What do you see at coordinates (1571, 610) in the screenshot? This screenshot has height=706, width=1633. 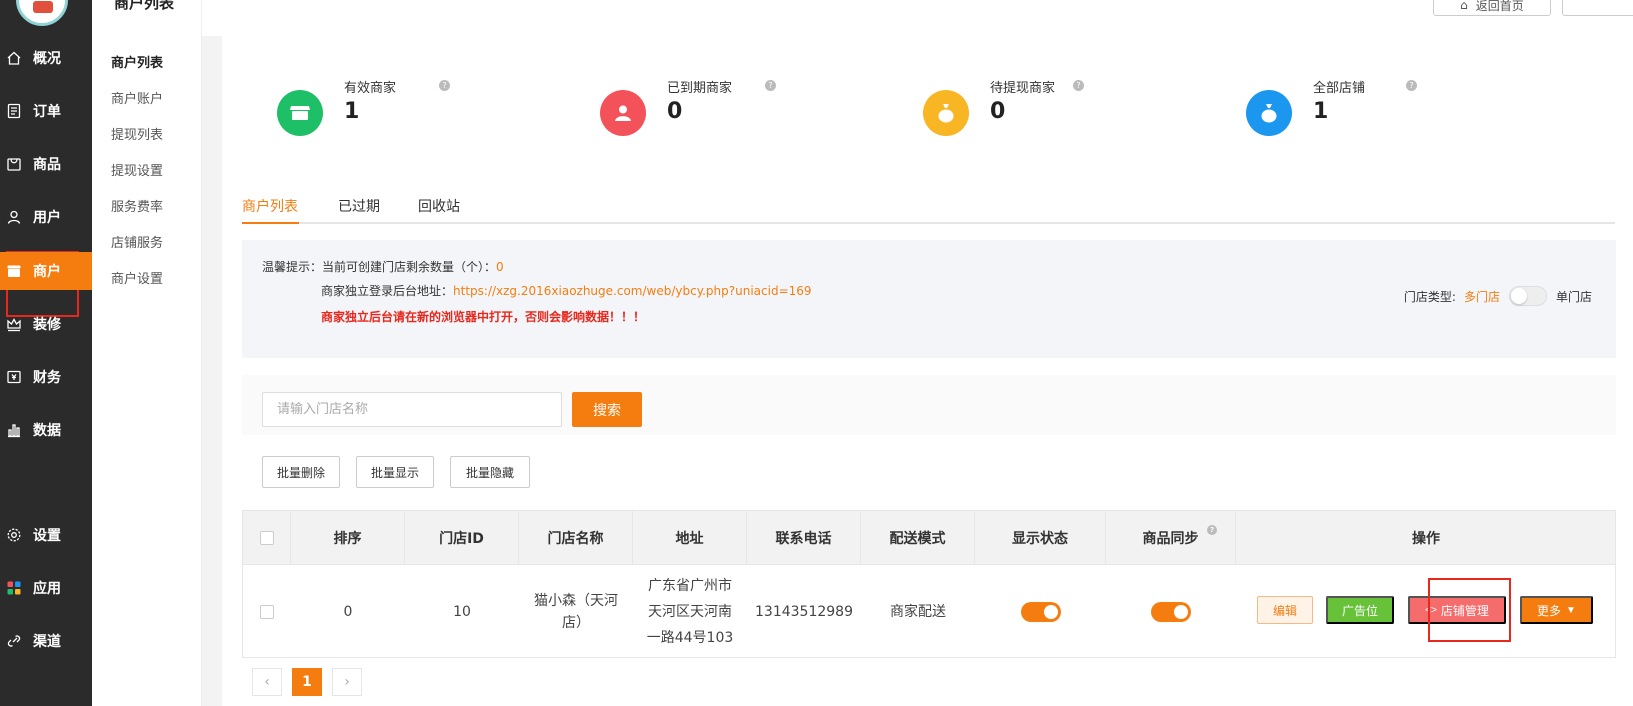 I see `chevron-down-icon: ▼` at bounding box center [1571, 610].